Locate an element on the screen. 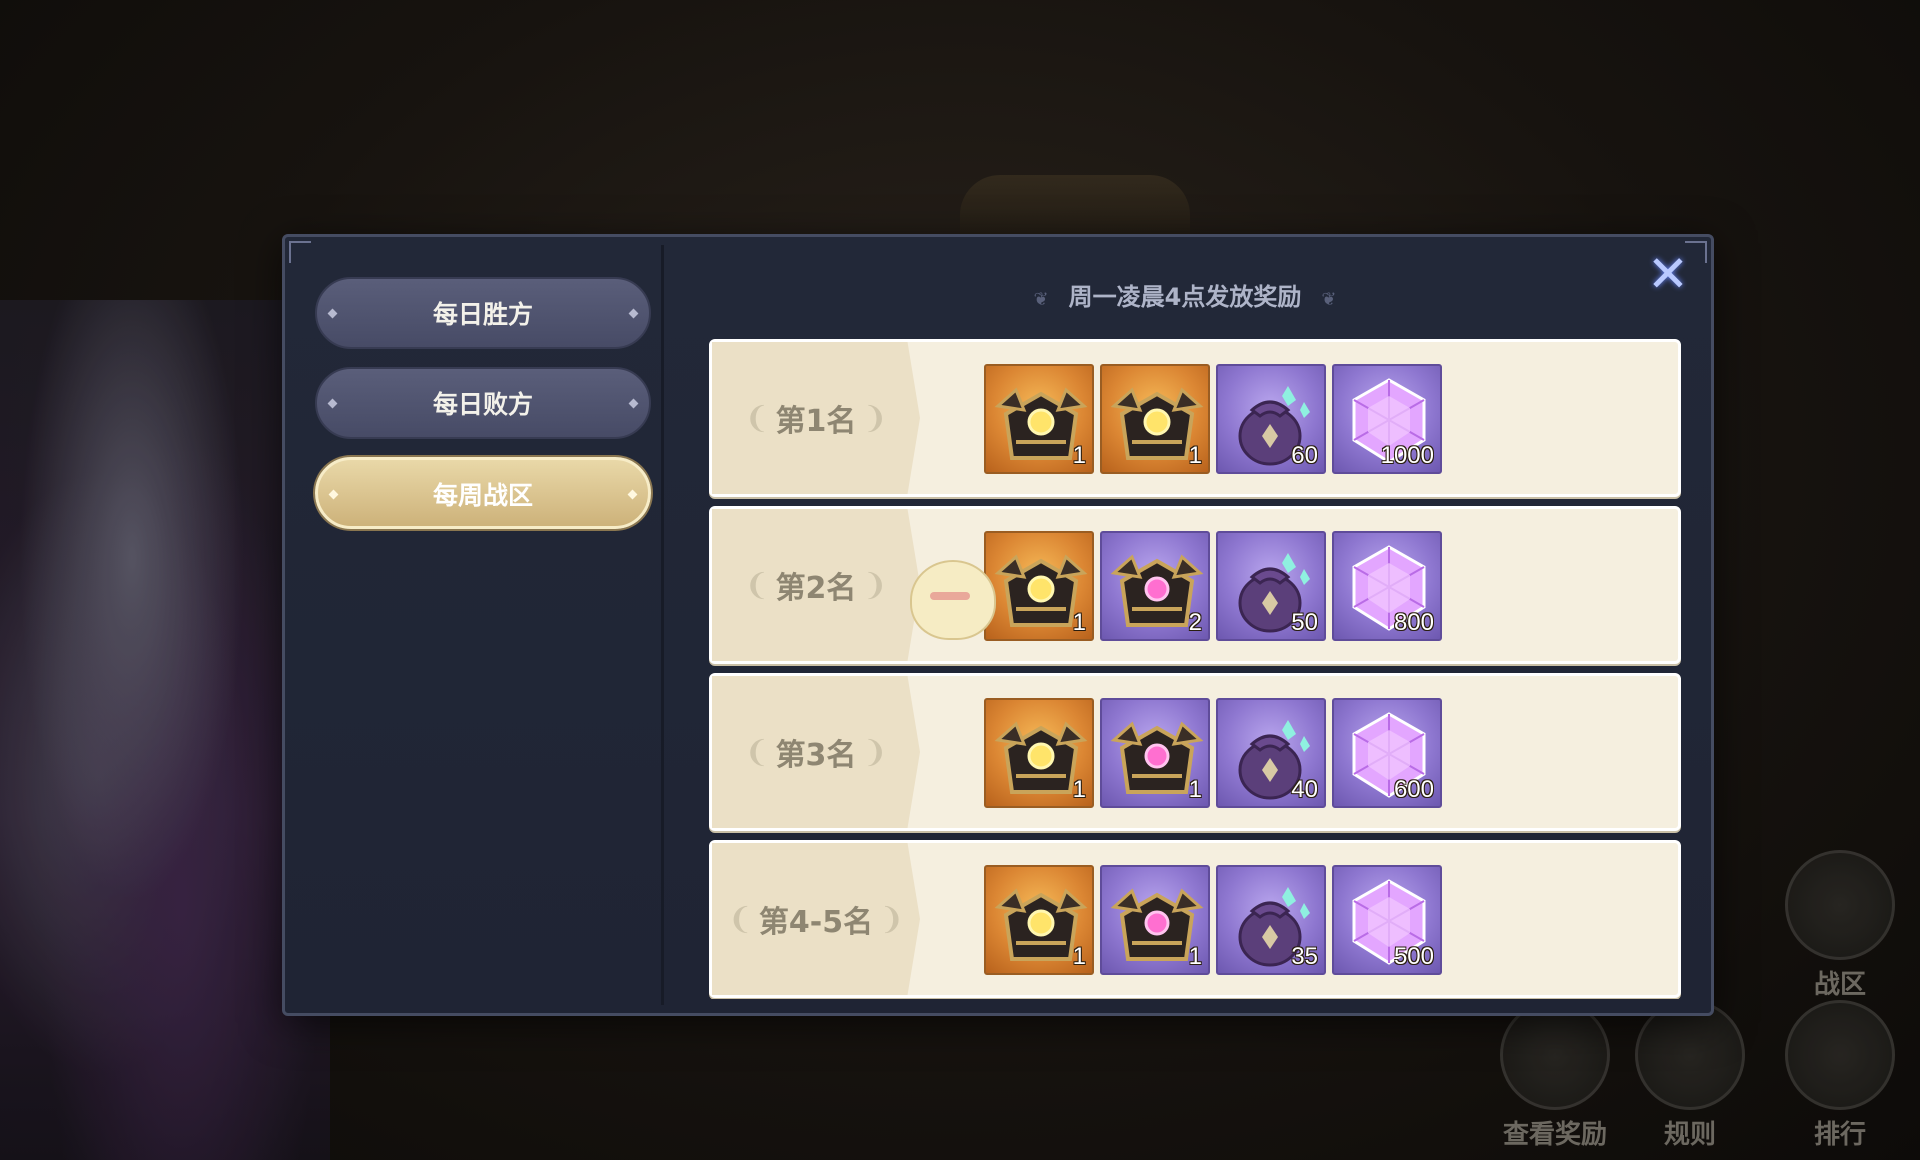  item-count: 800 is located at coordinates (1413, 622).